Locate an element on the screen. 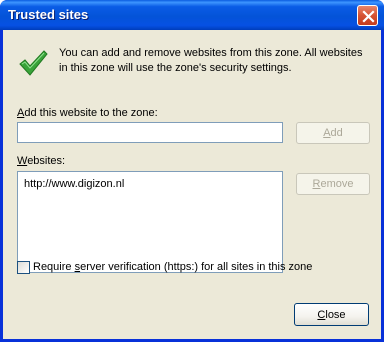  require-https-checkbox is located at coordinates (23, 267).